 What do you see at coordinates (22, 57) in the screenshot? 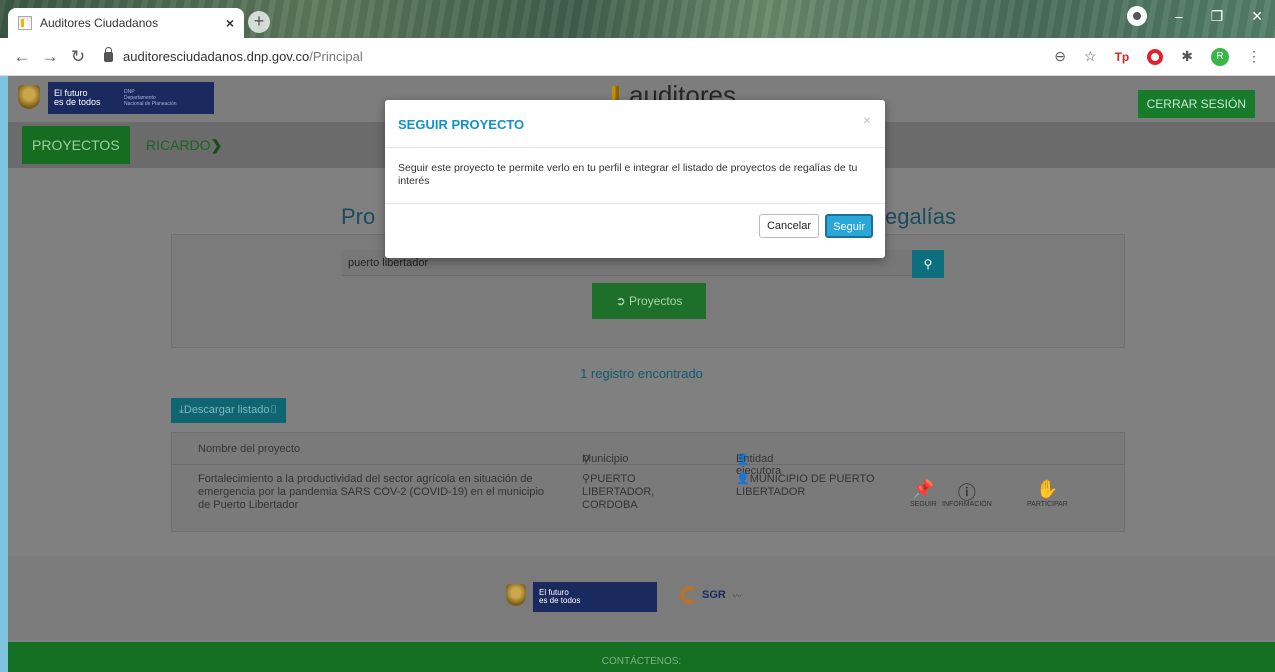
I see `back-icon: ←` at bounding box center [22, 57].